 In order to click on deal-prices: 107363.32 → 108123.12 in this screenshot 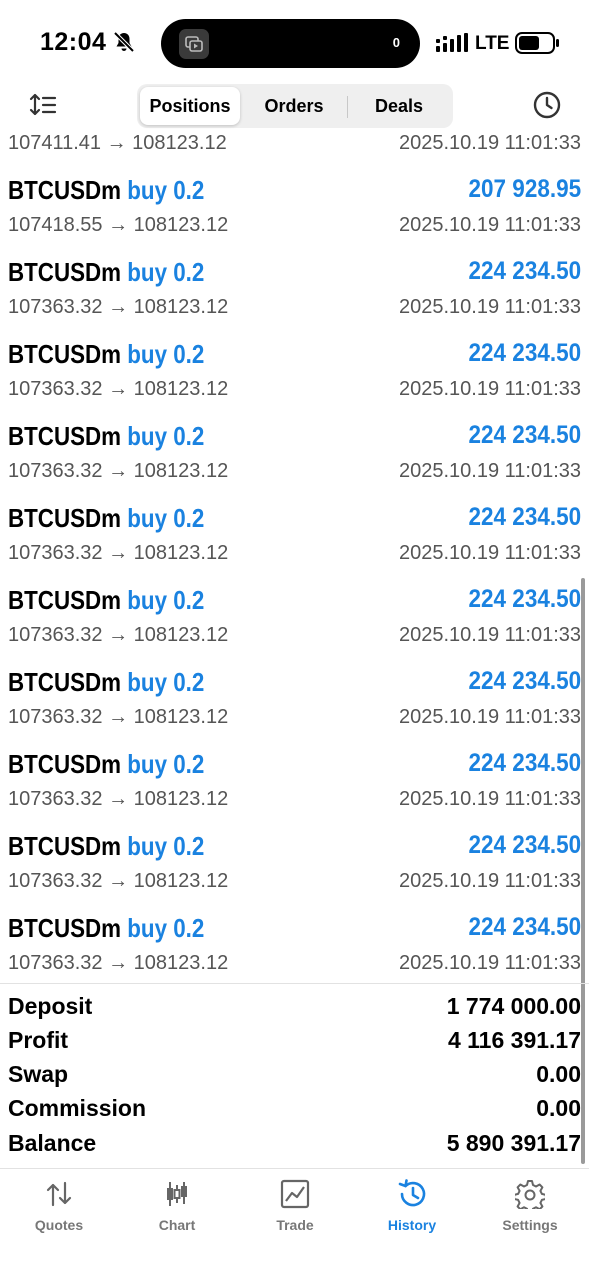, I will do `click(118, 963)`.